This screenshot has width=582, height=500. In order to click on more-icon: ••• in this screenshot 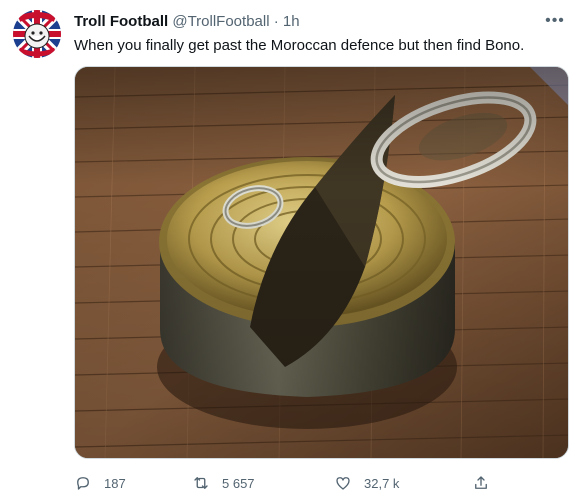, I will do `click(555, 20)`.